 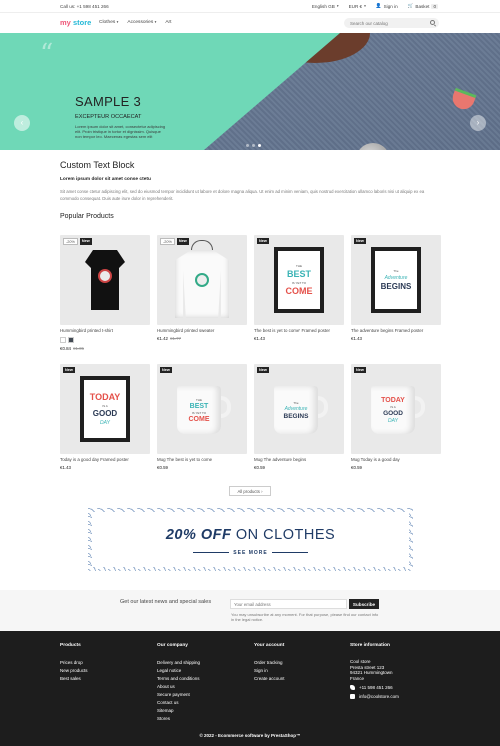 What do you see at coordinates (105, 330) in the screenshot?
I see `product-name: Hummingbird printed t-shirt` at bounding box center [105, 330].